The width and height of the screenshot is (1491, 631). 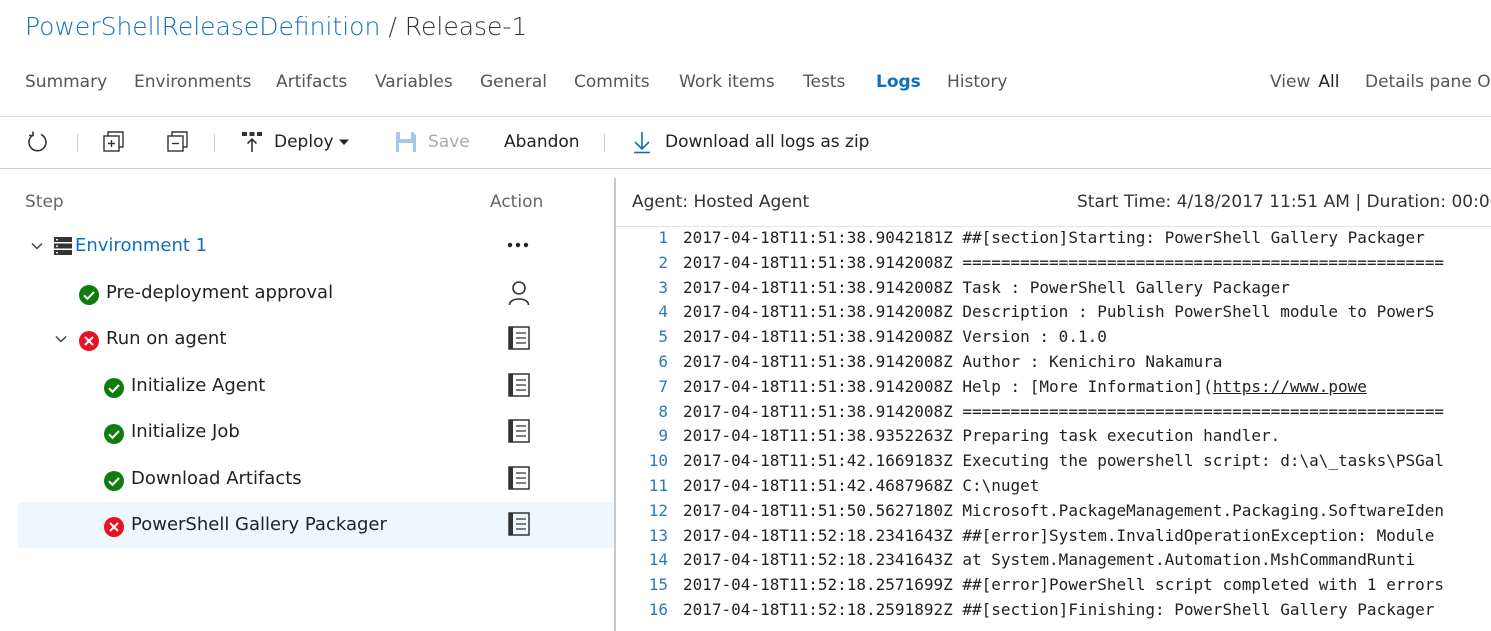 I want to click on tab-artifacts: Artifacts, so click(x=311, y=82).